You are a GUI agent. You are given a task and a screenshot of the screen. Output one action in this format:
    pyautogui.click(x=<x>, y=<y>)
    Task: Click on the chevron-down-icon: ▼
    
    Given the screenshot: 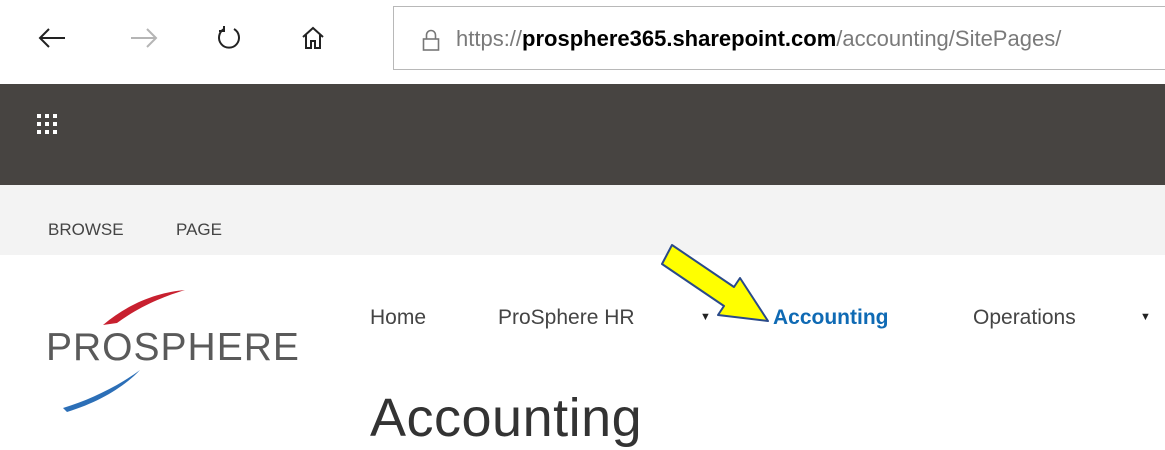 What is the action you would take?
    pyautogui.click(x=1145, y=317)
    